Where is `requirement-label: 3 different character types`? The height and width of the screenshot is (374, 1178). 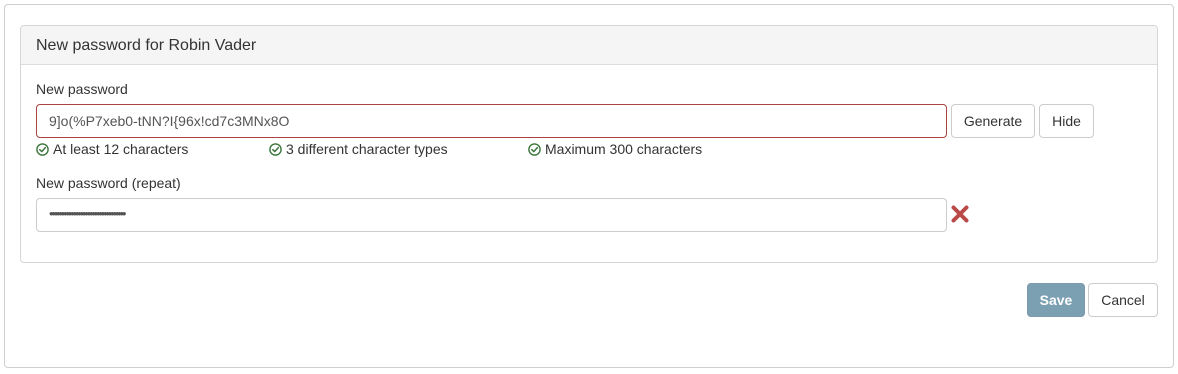
requirement-label: 3 different character types is located at coordinates (367, 149).